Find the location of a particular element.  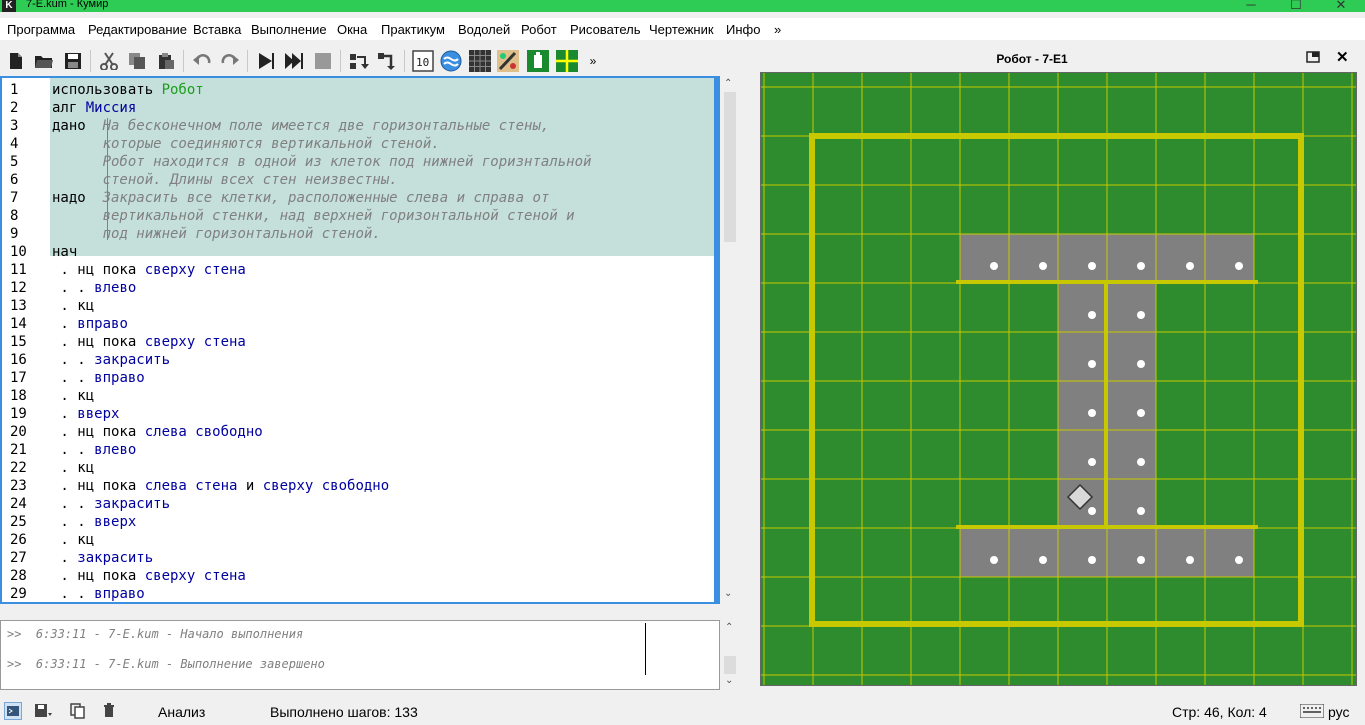

menu-vodoley: Водолей is located at coordinates (484, 29).